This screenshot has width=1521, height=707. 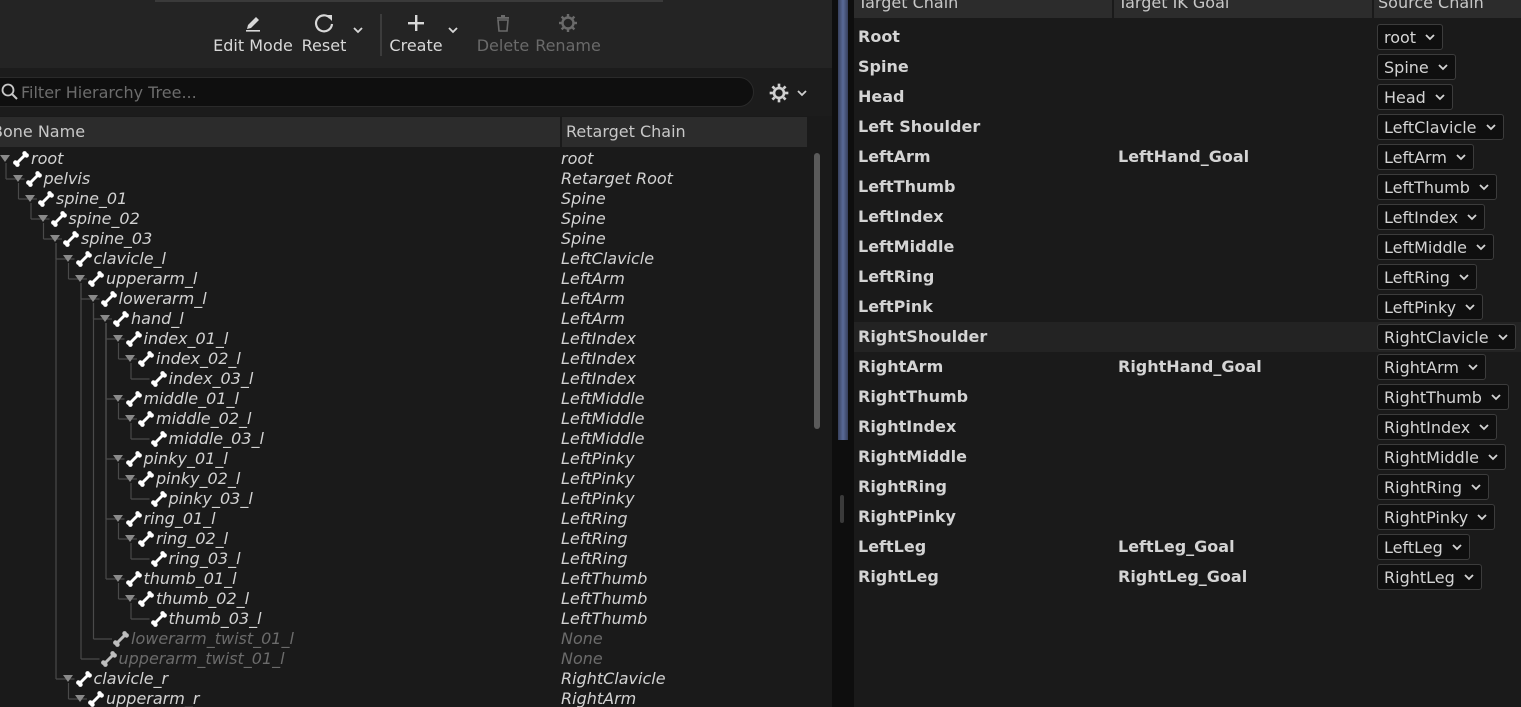 I want to click on source-chain-dropdown: LeftThumb, so click(x=1437, y=187).